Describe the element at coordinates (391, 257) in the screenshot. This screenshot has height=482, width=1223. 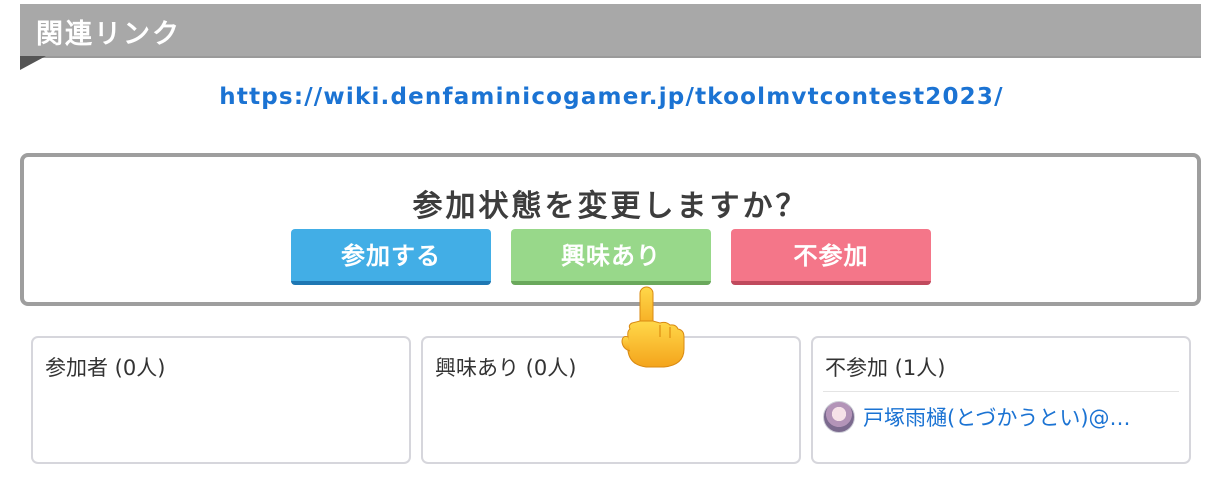
I see `join-button: 参加する` at that location.